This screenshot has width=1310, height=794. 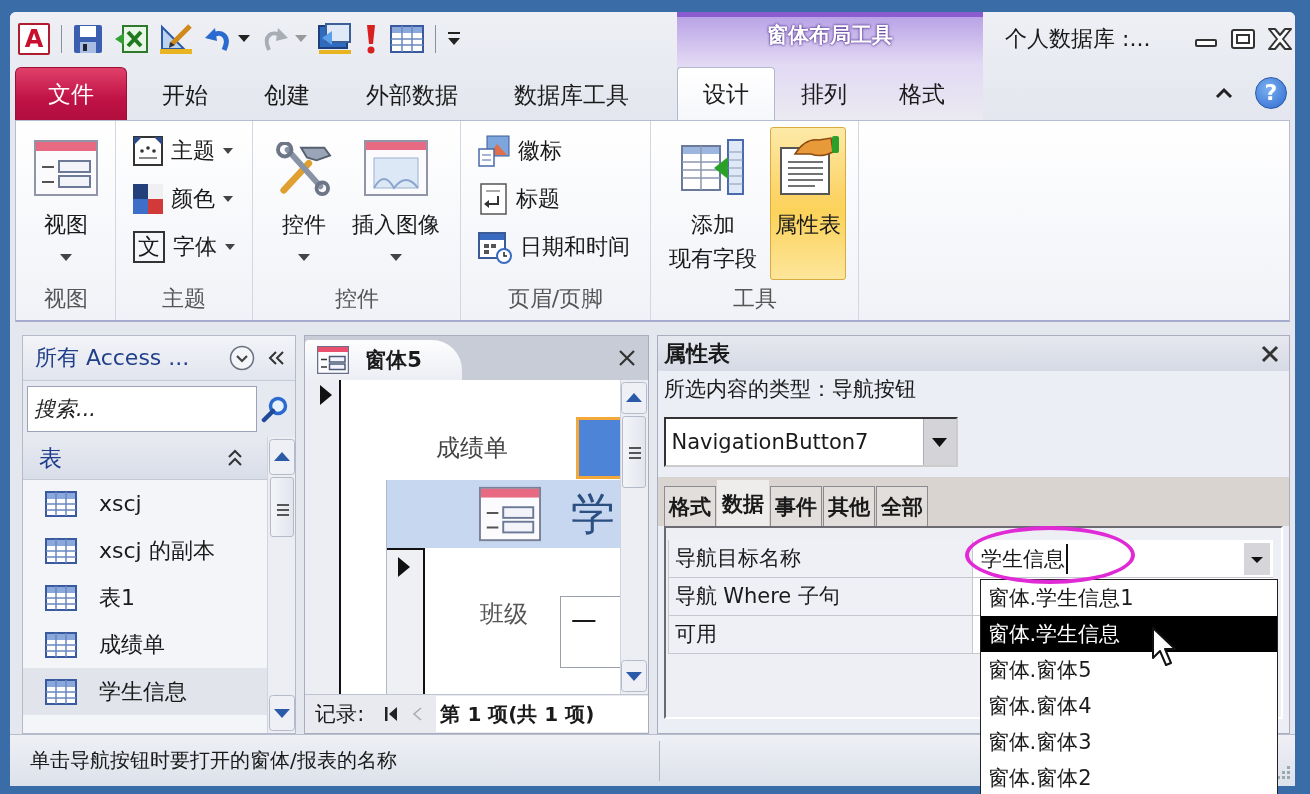 I want to click on caret-icon, so click(x=244, y=38).